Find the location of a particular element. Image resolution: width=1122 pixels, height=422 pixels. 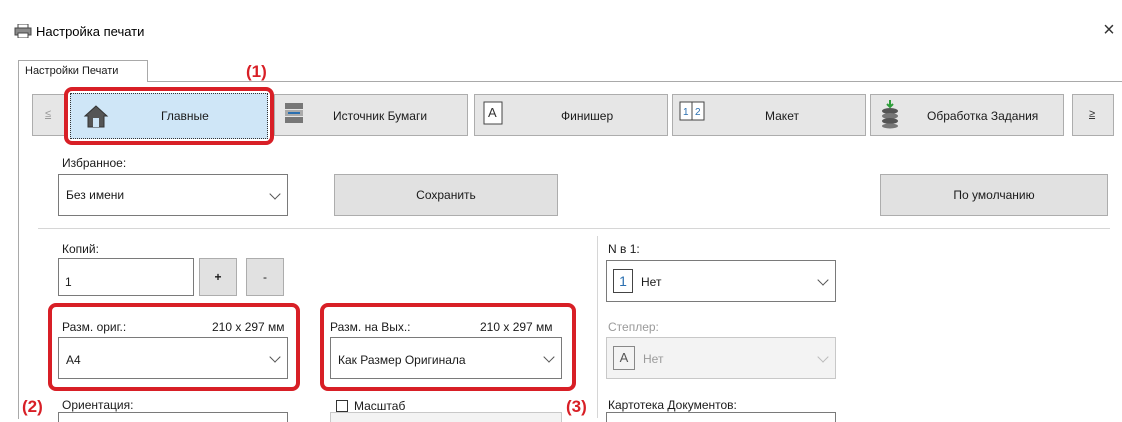

stapler-label: Степлер: is located at coordinates (633, 327).